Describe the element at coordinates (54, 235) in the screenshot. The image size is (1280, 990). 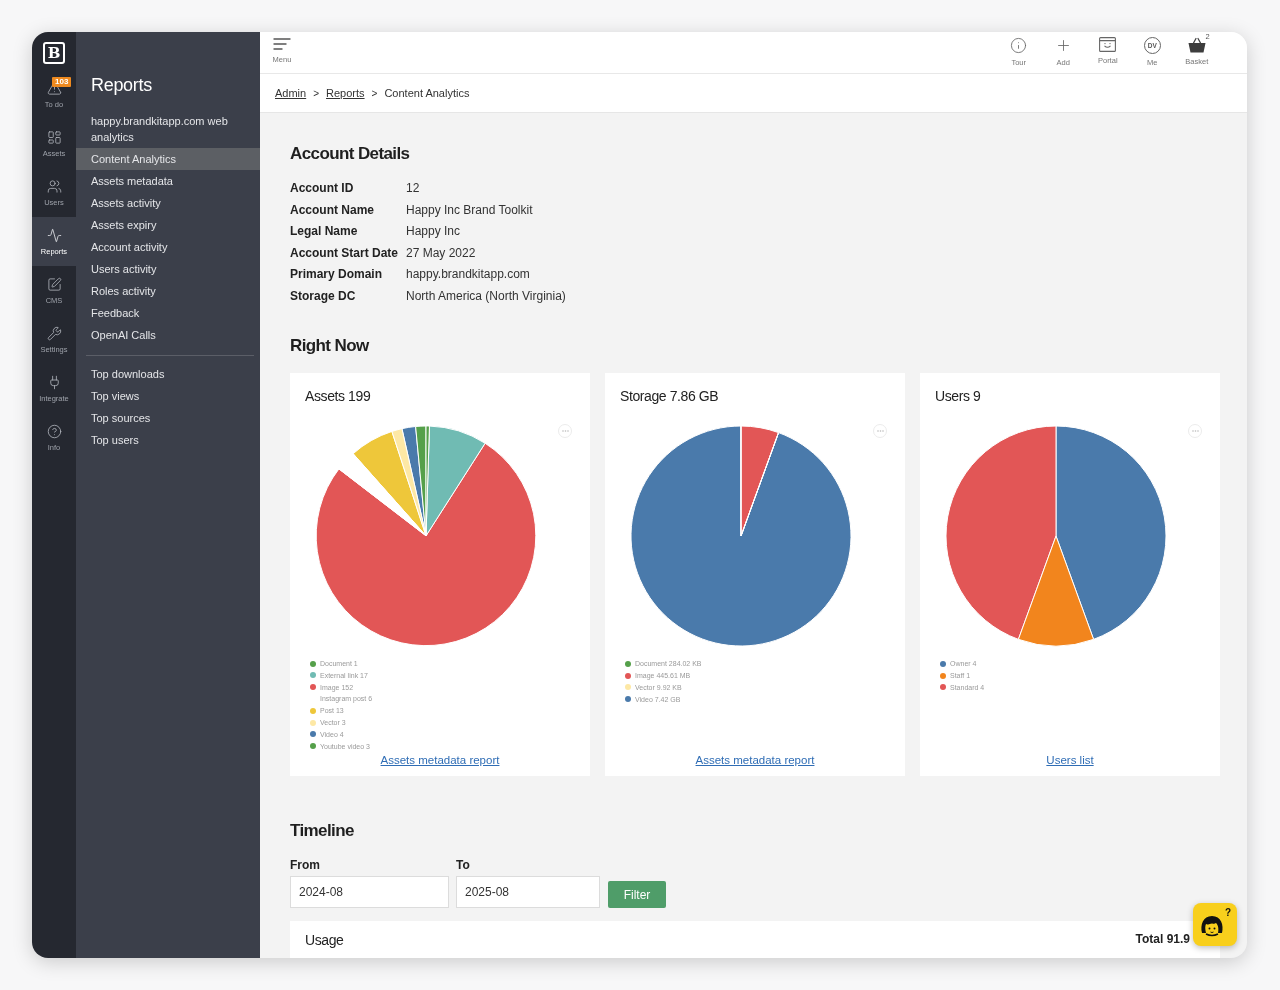
I see `pulse-icon` at that location.